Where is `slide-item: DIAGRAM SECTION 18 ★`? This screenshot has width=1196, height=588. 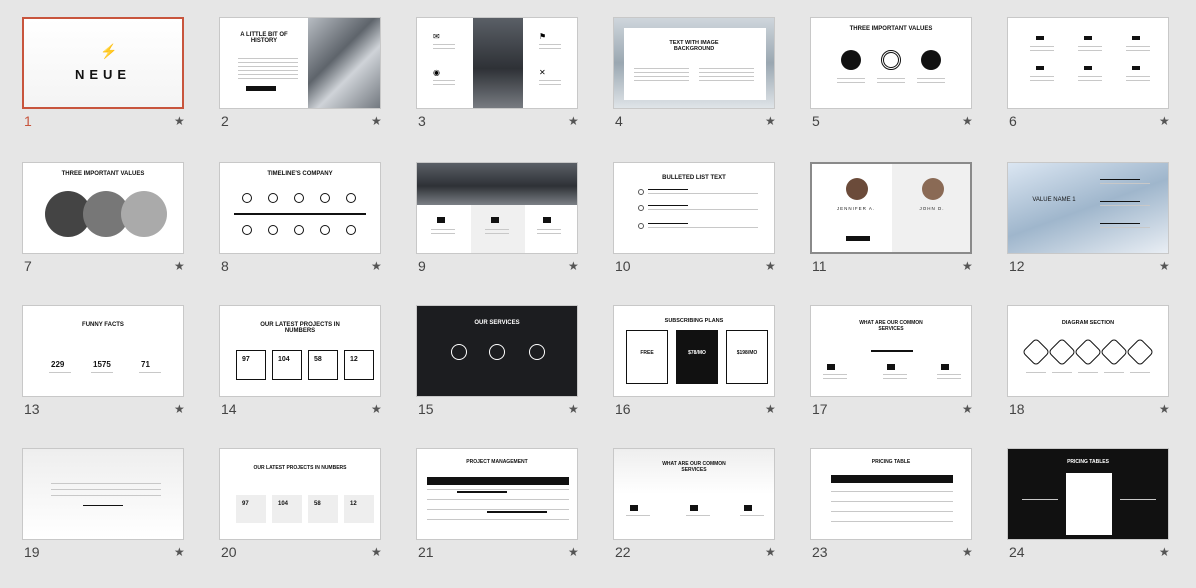 slide-item: DIAGRAM SECTION 18 ★ is located at coordinates (1090, 375).